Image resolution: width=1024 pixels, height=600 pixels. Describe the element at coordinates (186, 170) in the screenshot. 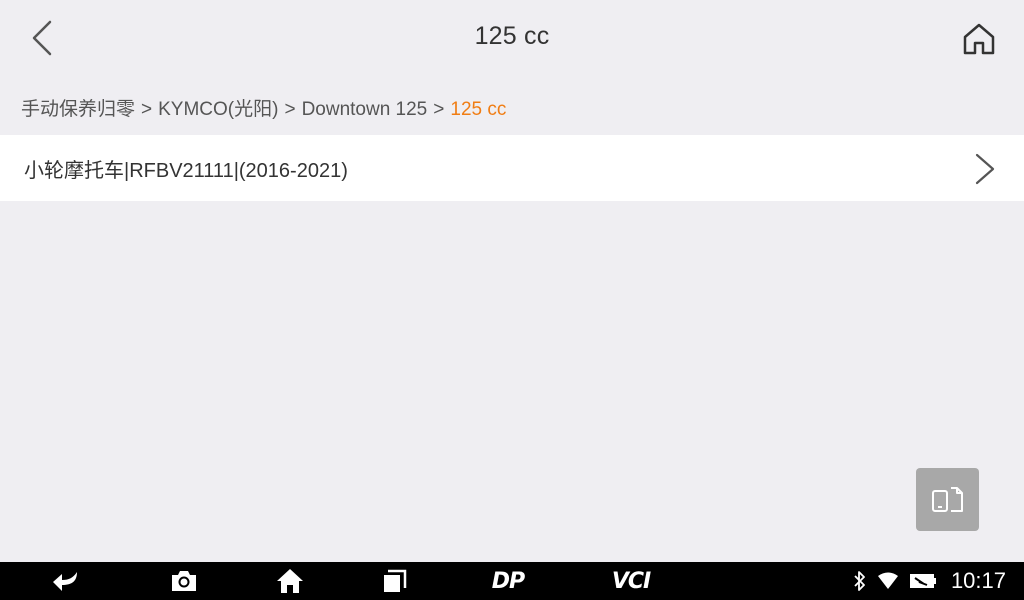

I see `list-item-label: 小轮摩托车|RFBV21111|(2016-2021)` at that location.